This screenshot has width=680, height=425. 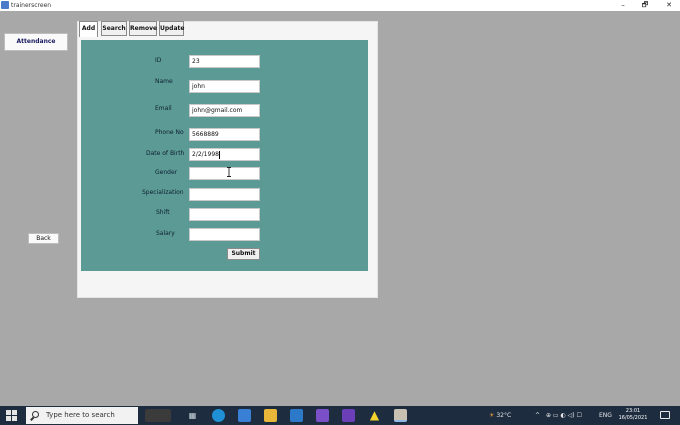 What do you see at coordinates (669, 5) in the screenshot?
I see `close-button: ✕` at bounding box center [669, 5].